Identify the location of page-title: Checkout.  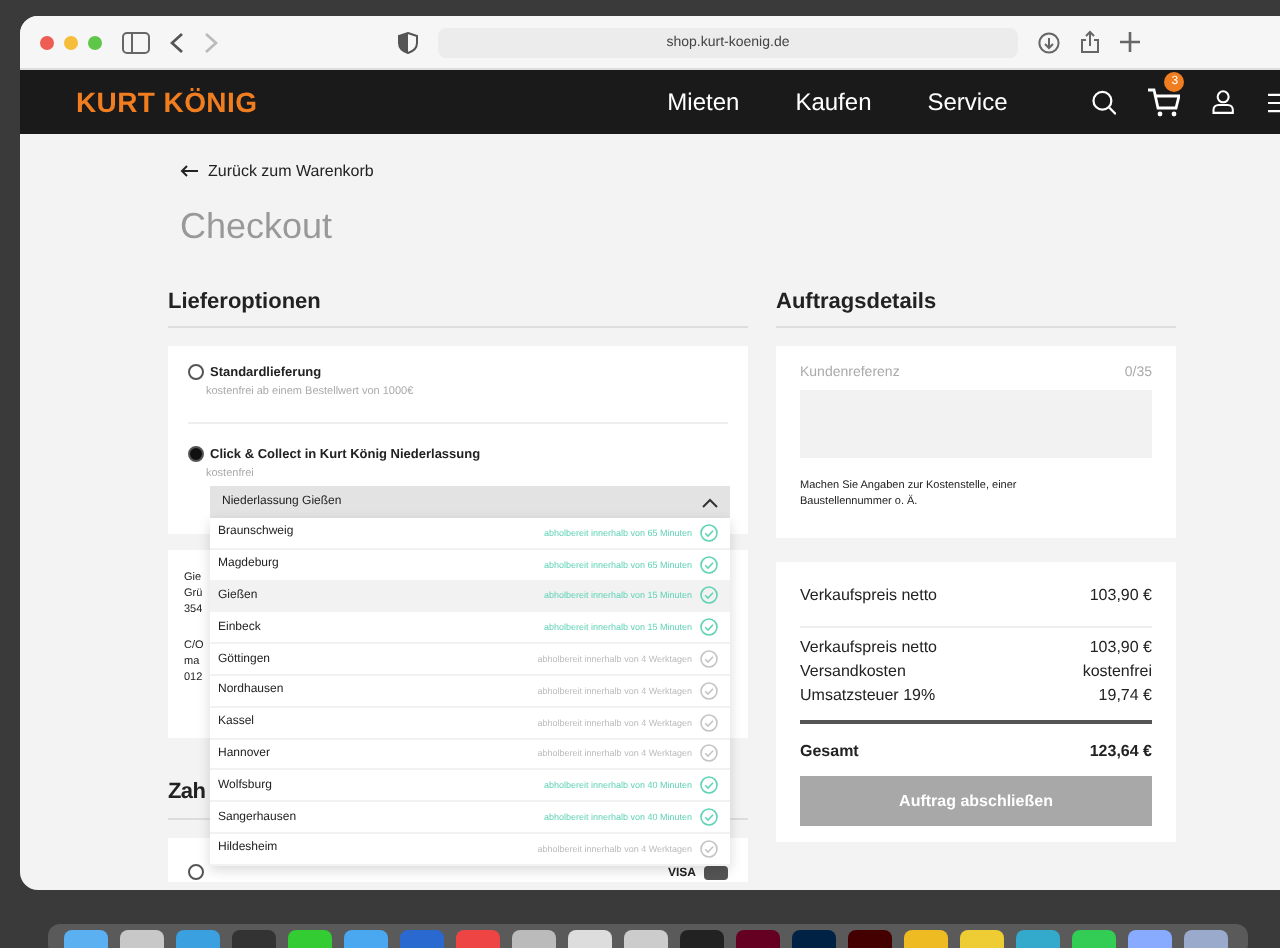
(257, 227).